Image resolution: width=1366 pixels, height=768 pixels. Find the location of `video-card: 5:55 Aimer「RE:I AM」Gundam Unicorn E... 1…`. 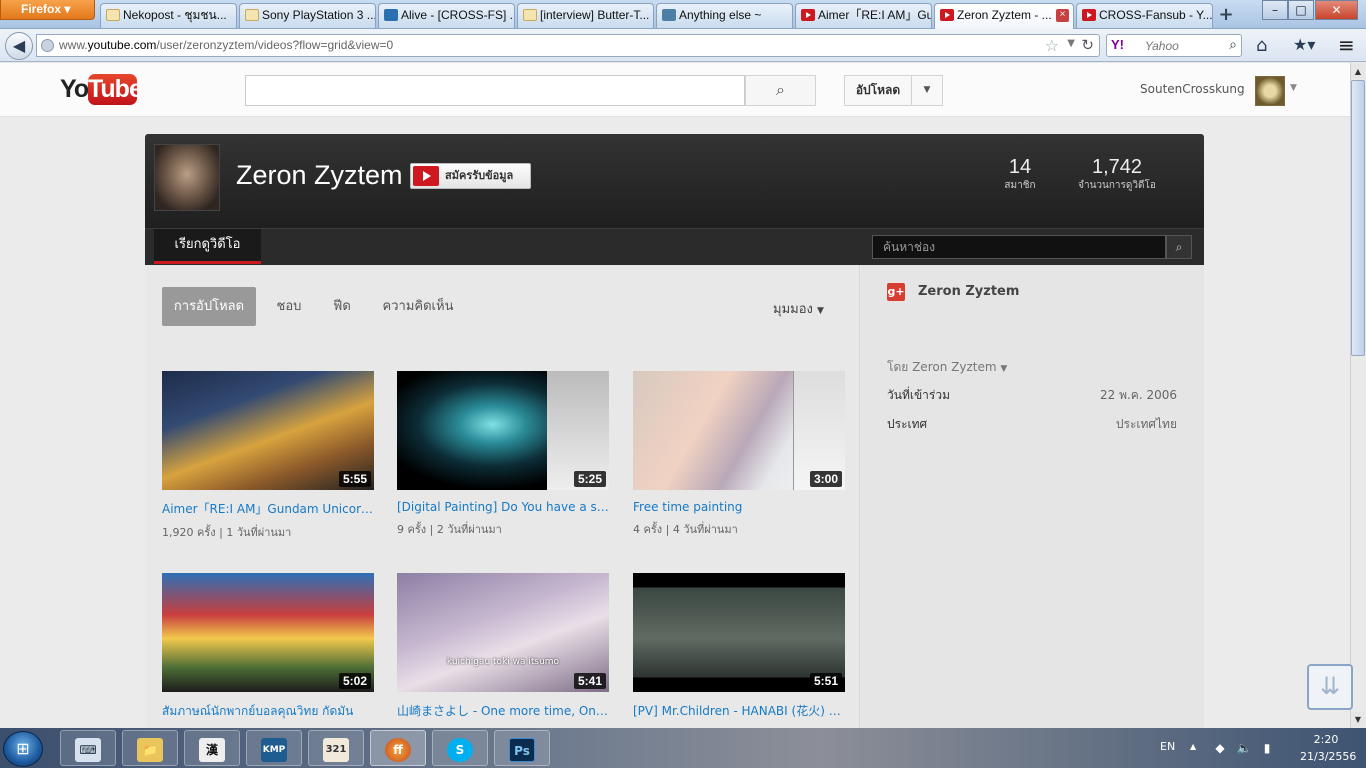

video-card: 5:55 Aimer「RE:I AM」Gundam Unicorn E... 1… is located at coordinates (268, 456).